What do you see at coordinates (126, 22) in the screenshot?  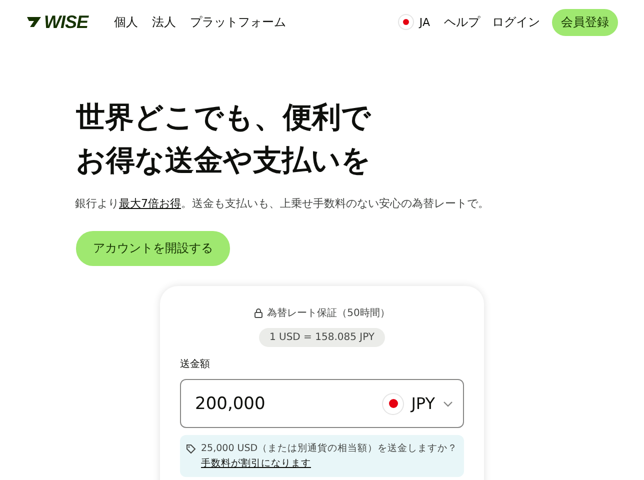 I see `nav-link: 個人` at bounding box center [126, 22].